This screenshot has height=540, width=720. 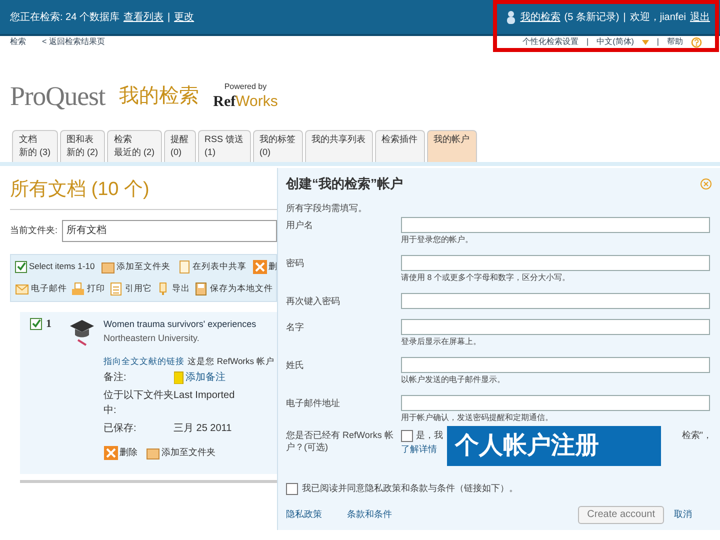 I want to click on folder-label: 位于以下文件夹中:, so click(x=139, y=403).